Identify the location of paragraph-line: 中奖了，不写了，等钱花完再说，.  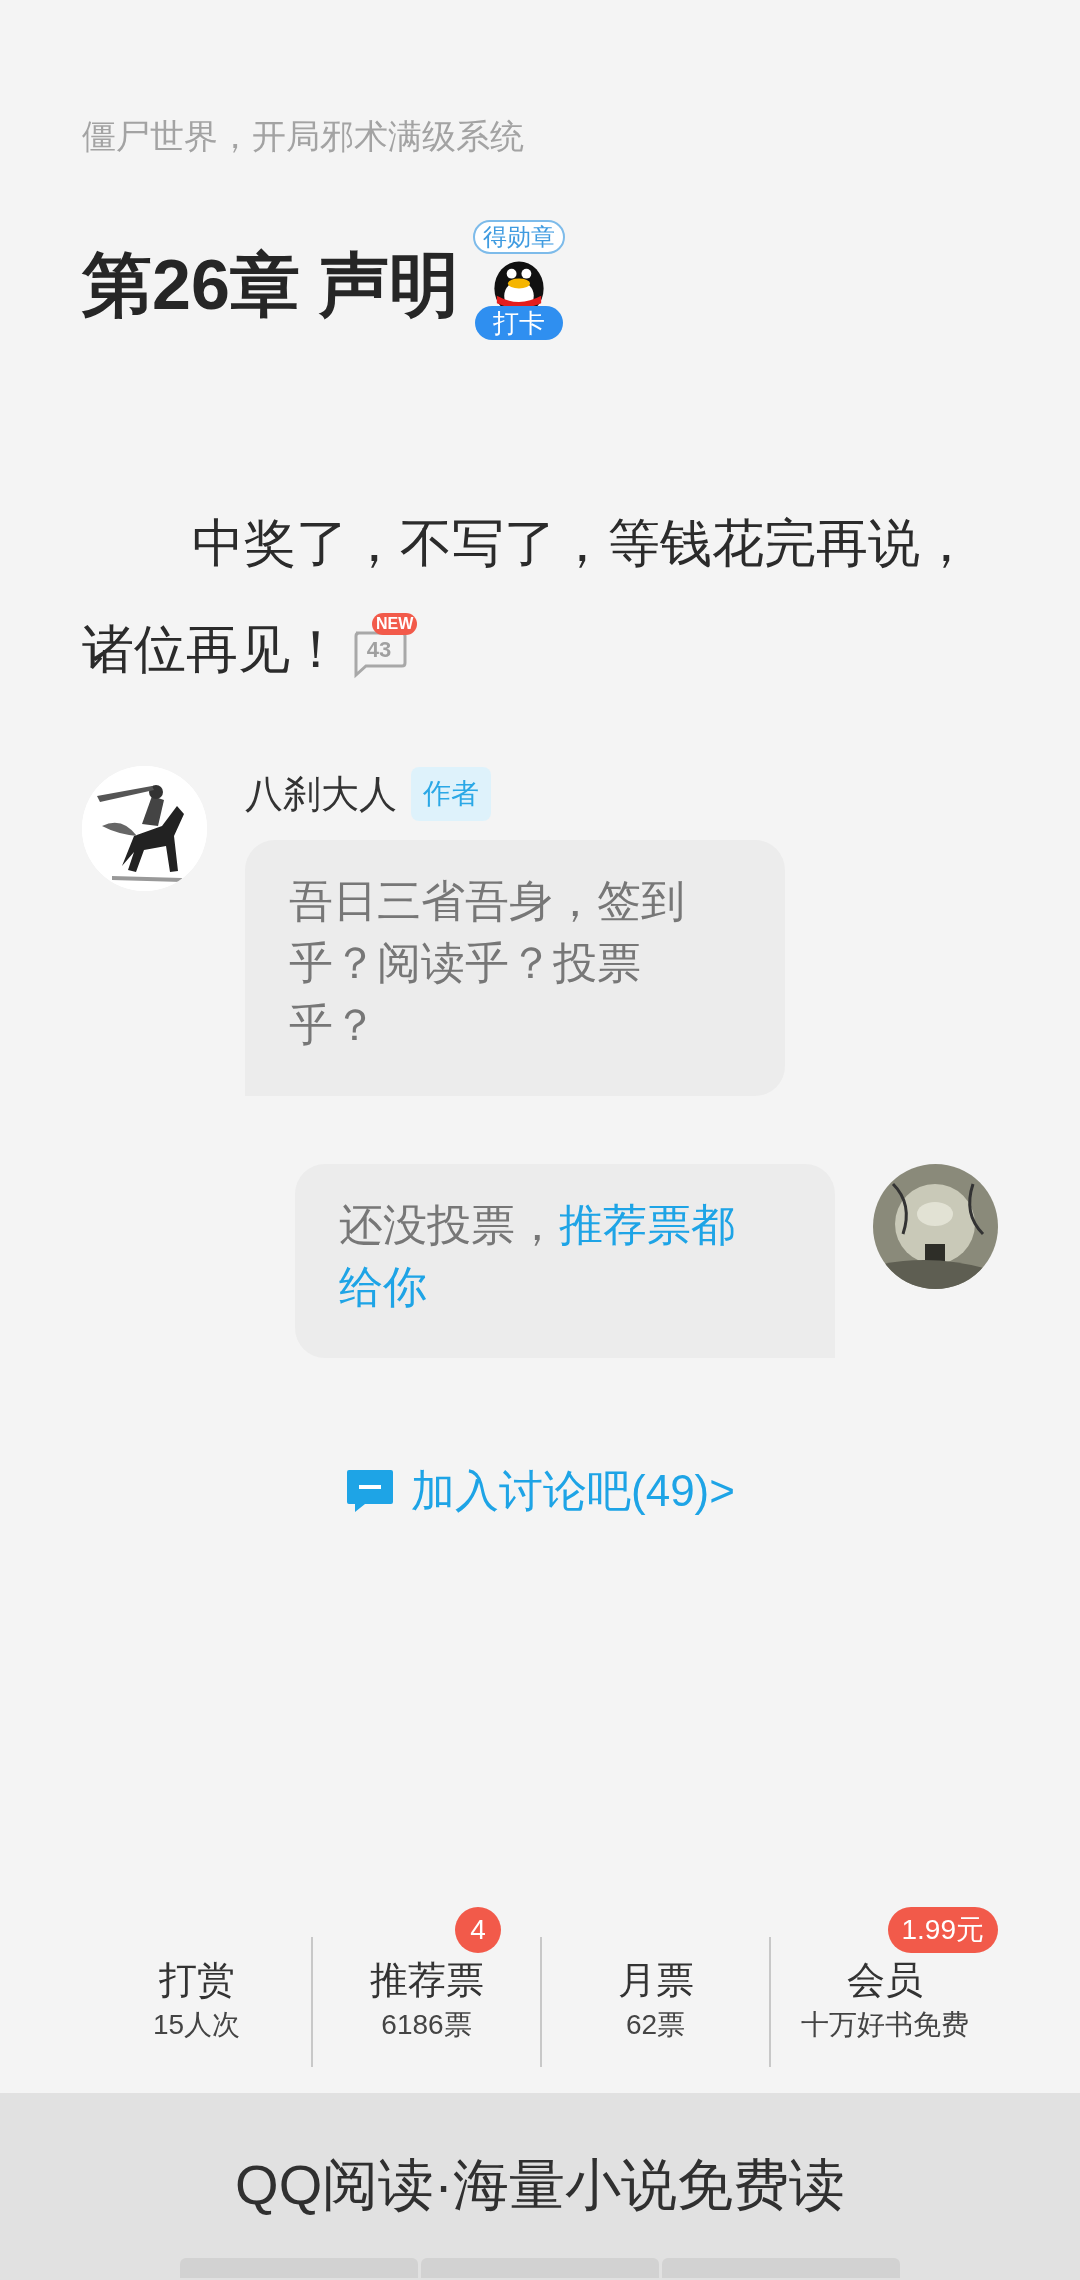
(581, 543).